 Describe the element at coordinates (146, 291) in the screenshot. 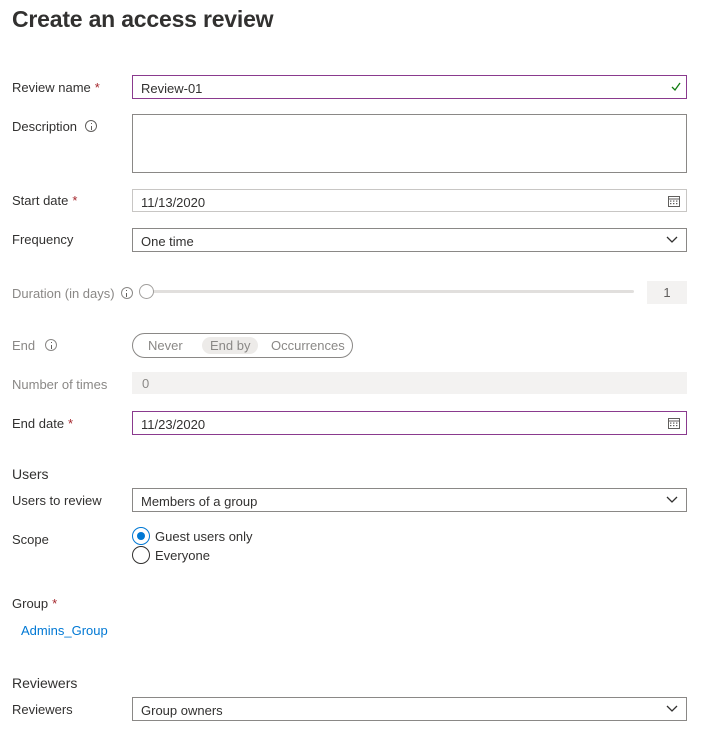

I see `duration-slider-thumb` at that location.